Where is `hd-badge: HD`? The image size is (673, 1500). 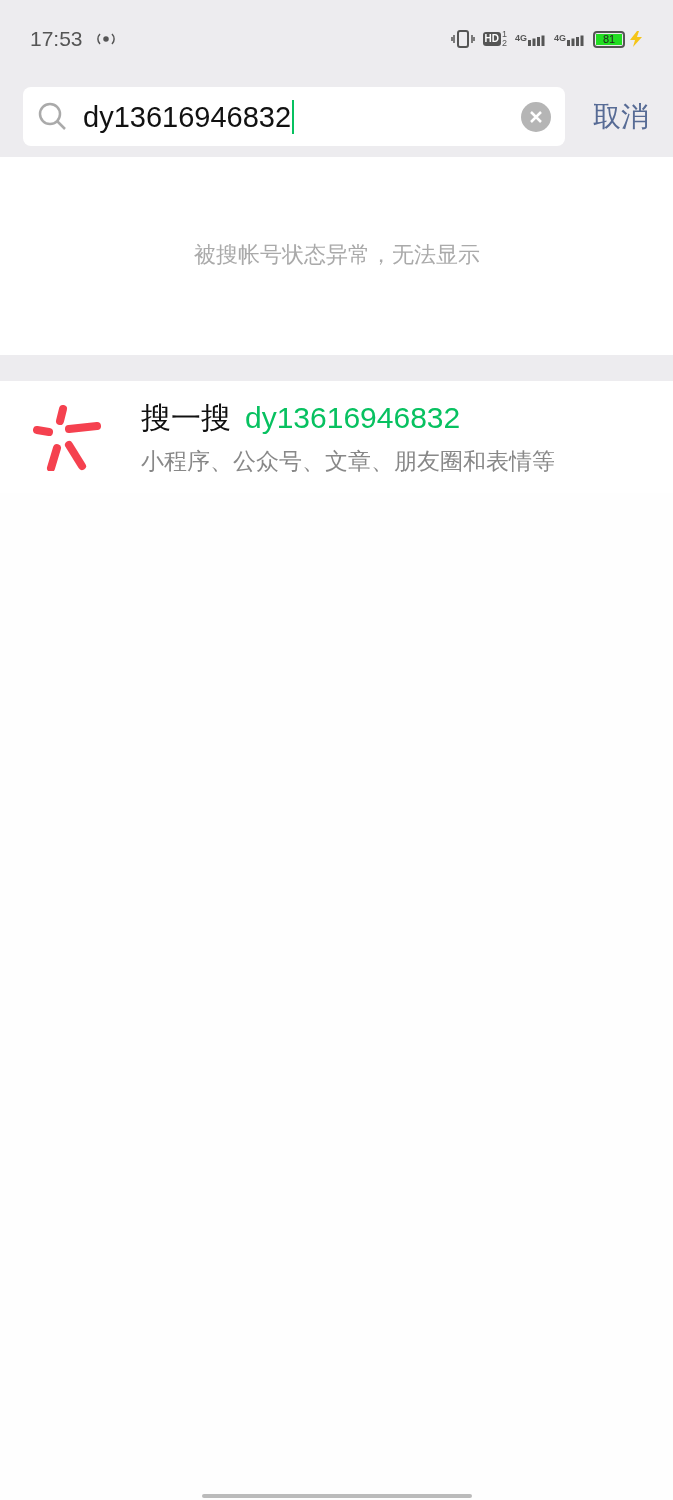
hd-badge: HD is located at coordinates (491, 39).